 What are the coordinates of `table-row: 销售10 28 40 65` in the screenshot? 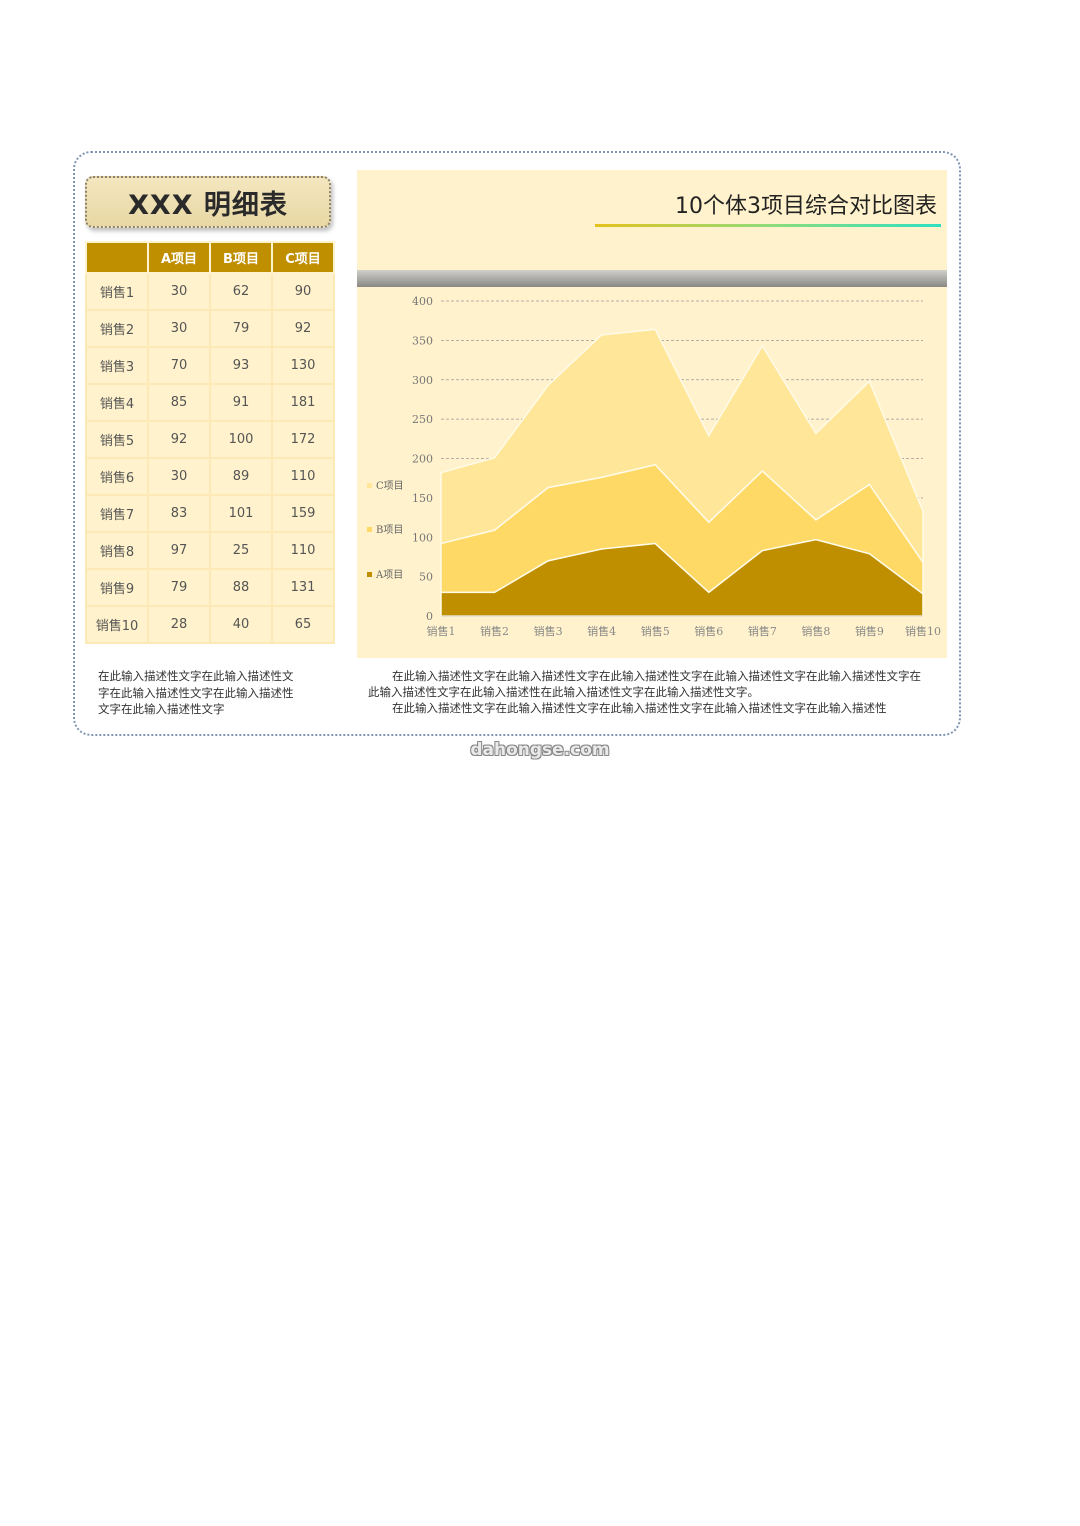 It's located at (210, 624).